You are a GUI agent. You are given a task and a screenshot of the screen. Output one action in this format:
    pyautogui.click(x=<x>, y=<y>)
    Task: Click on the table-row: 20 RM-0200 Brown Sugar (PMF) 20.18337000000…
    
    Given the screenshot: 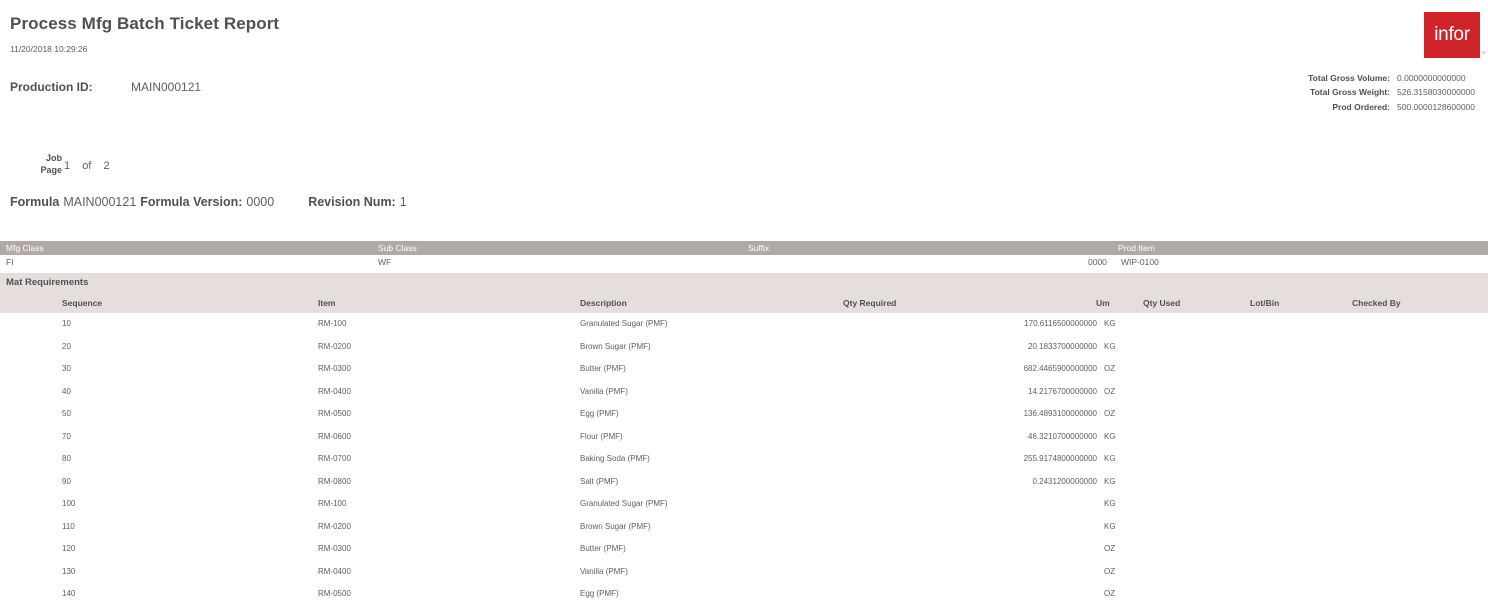 What is the action you would take?
    pyautogui.click(x=744, y=347)
    